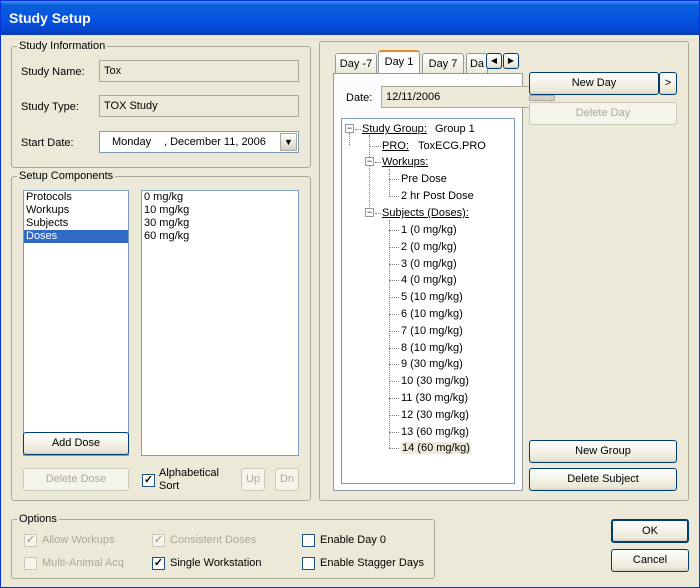  What do you see at coordinates (76, 323) in the screenshot?
I see `components-list: Protocols Workups Subjects Doses` at bounding box center [76, 323].